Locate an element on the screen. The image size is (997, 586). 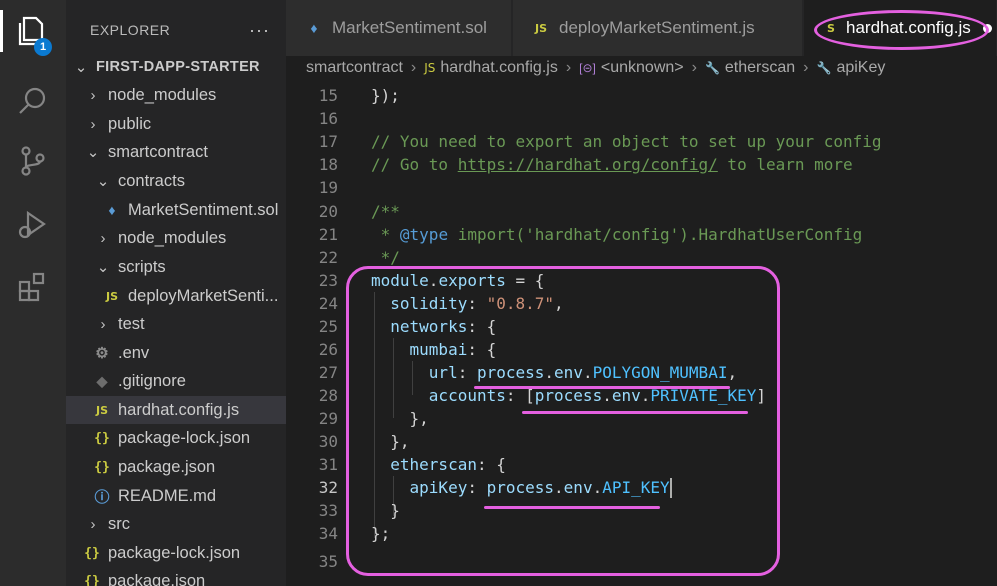
tree-folder-node-modules: › node_modules is located at coordinates (176, 95).